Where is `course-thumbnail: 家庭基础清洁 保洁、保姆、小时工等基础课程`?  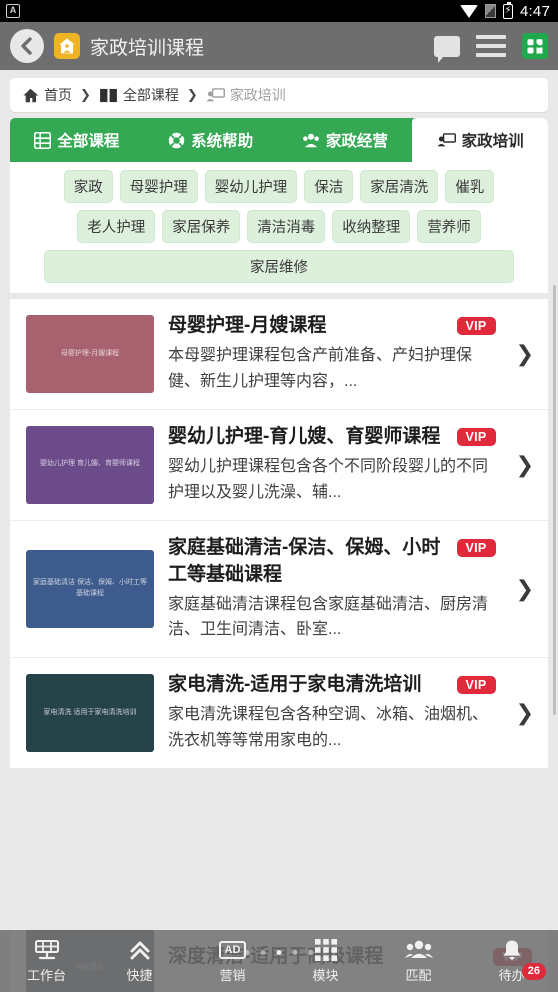 course-thumbnail: 家庭基础清洁 保洁、保姆、小时工等基础课程 is located at coordinates (90, 588).